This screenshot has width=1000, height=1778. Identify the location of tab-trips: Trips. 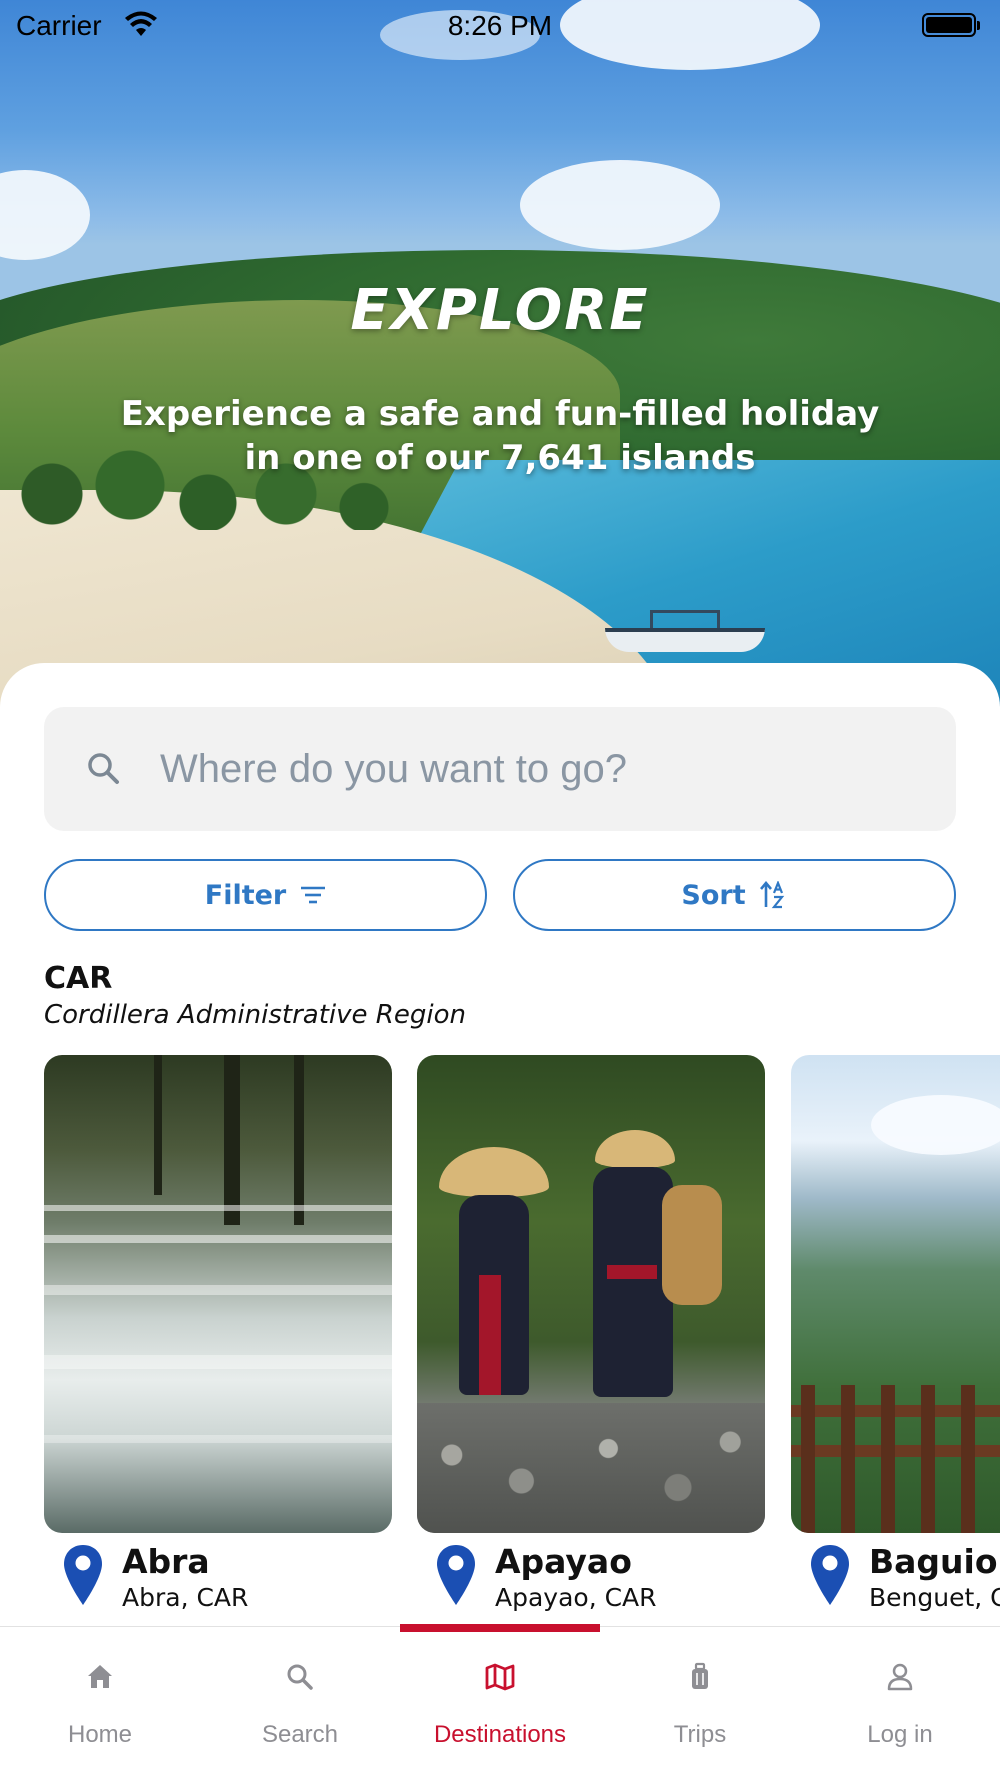
(700, 1702).